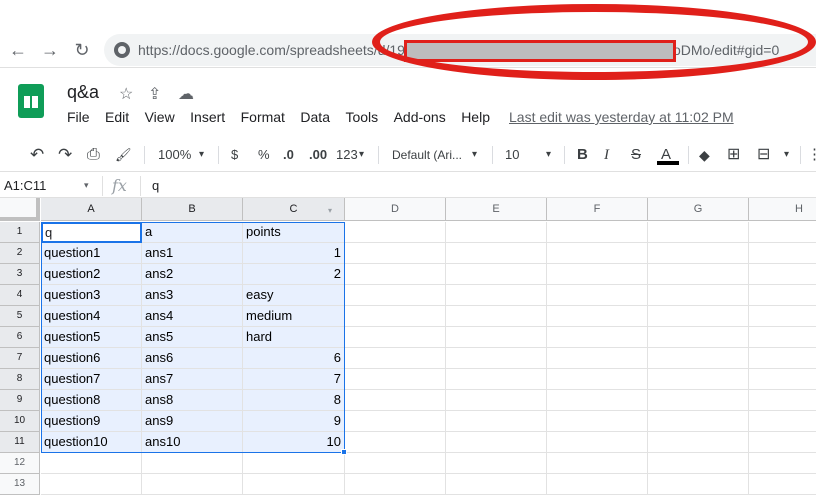 This screenshot has height=495, width=816. What do you see at coordinates (496, 232) in the screenshot?
I see `cell-e1` at bounding box center [496, 232].